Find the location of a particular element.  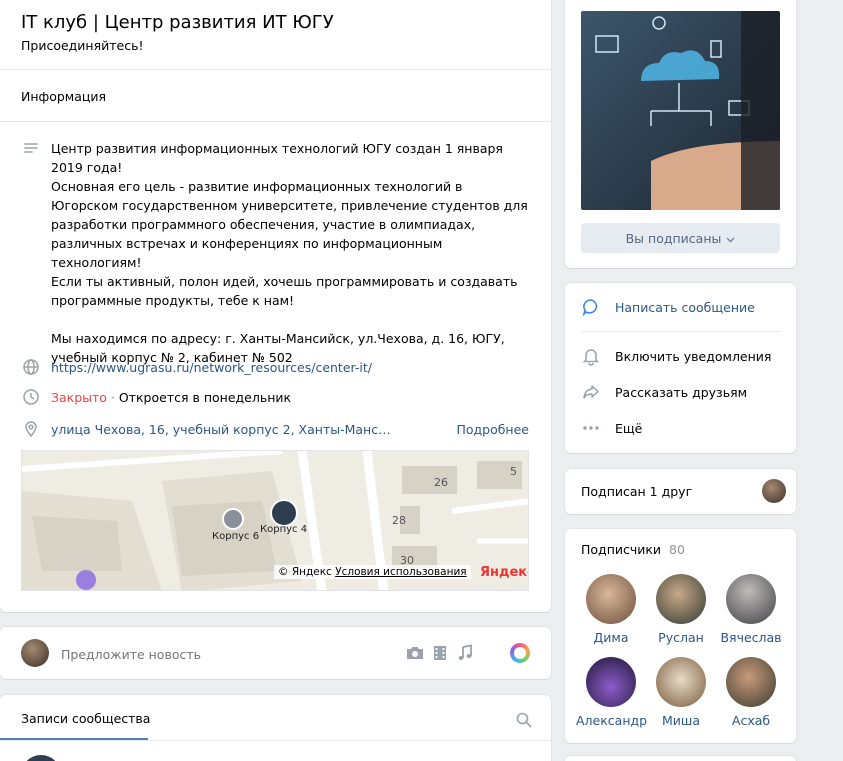

share-action: Рассказать друзьям is located at coordinates (664, 392).